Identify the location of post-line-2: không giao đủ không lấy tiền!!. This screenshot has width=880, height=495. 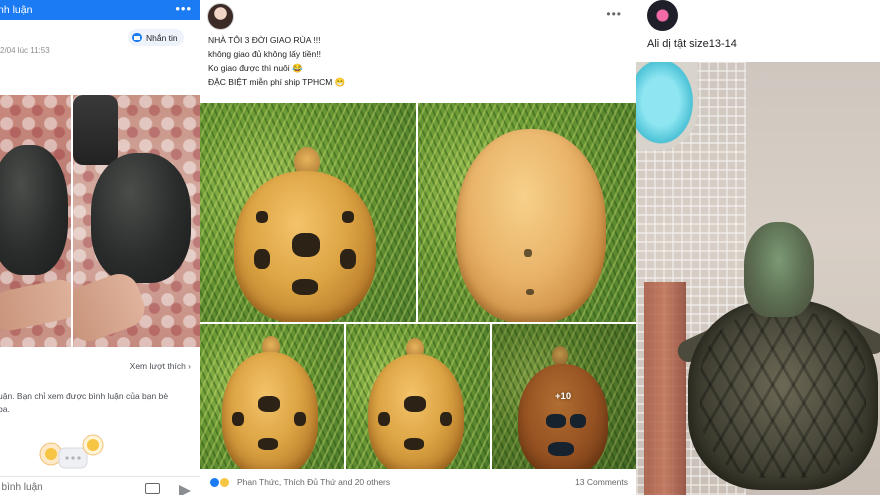
(264, 54).